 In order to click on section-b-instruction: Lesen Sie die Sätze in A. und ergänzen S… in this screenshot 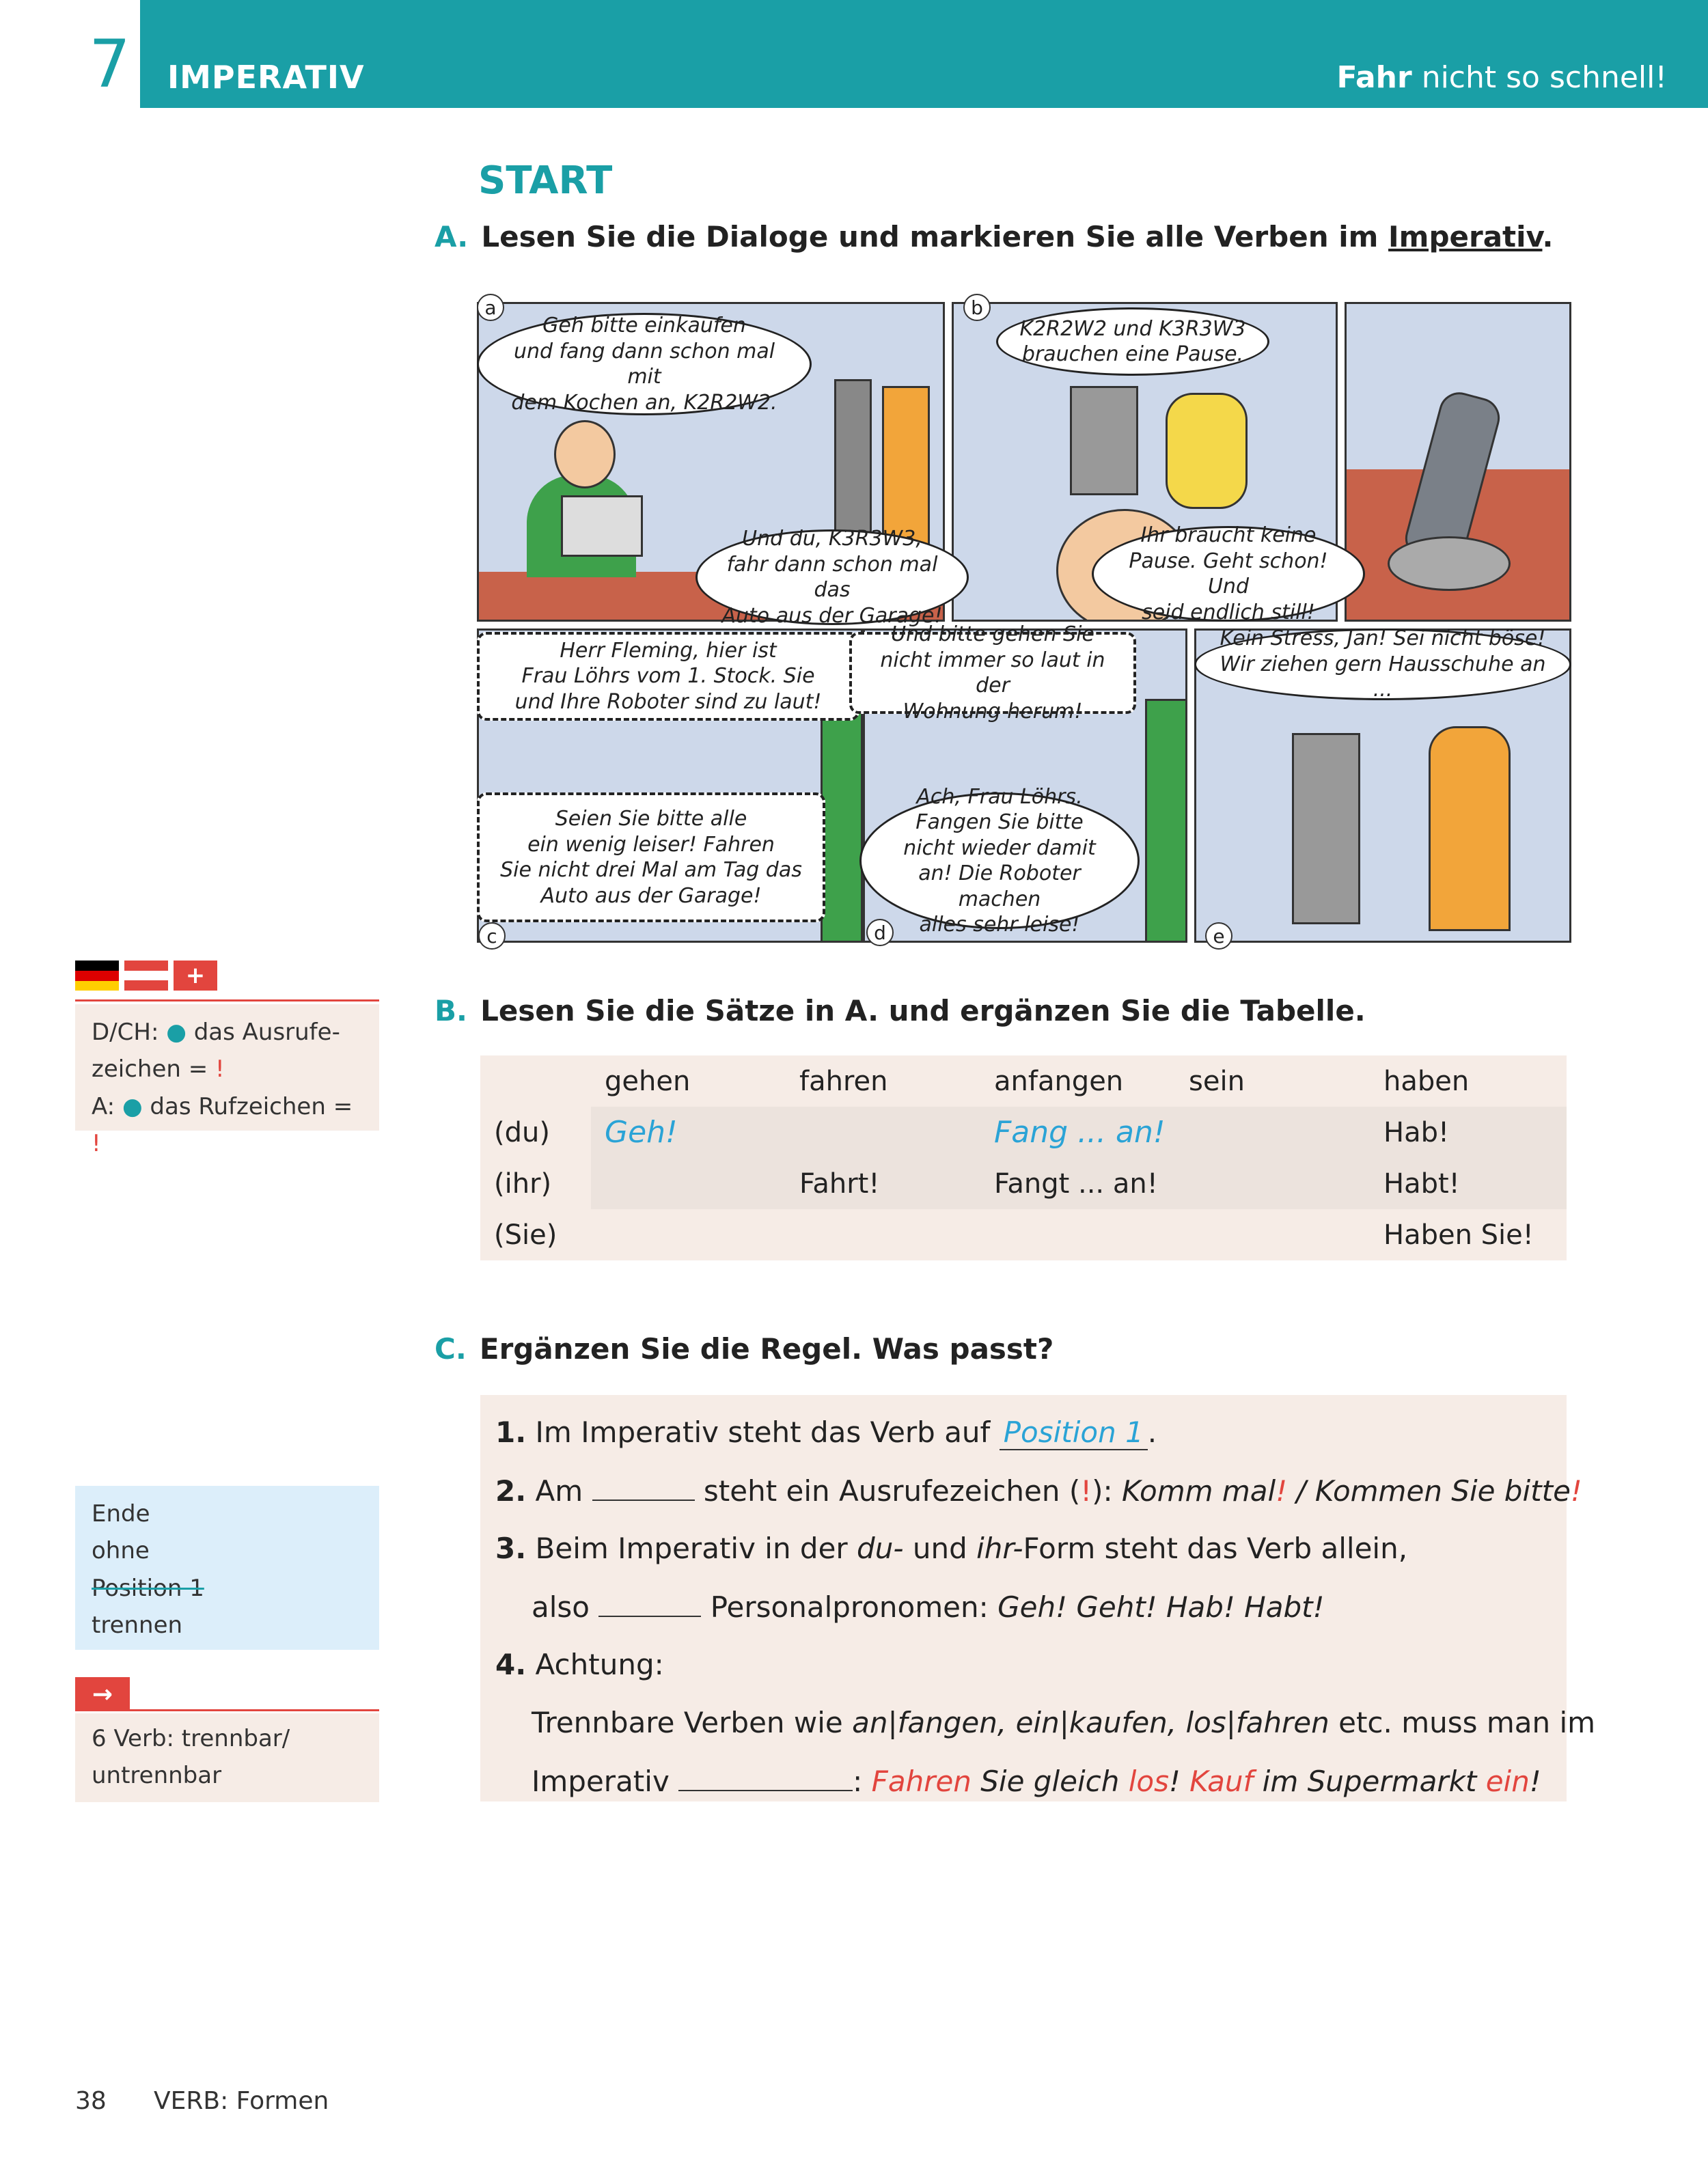, I will do `click(923, 1010)`.